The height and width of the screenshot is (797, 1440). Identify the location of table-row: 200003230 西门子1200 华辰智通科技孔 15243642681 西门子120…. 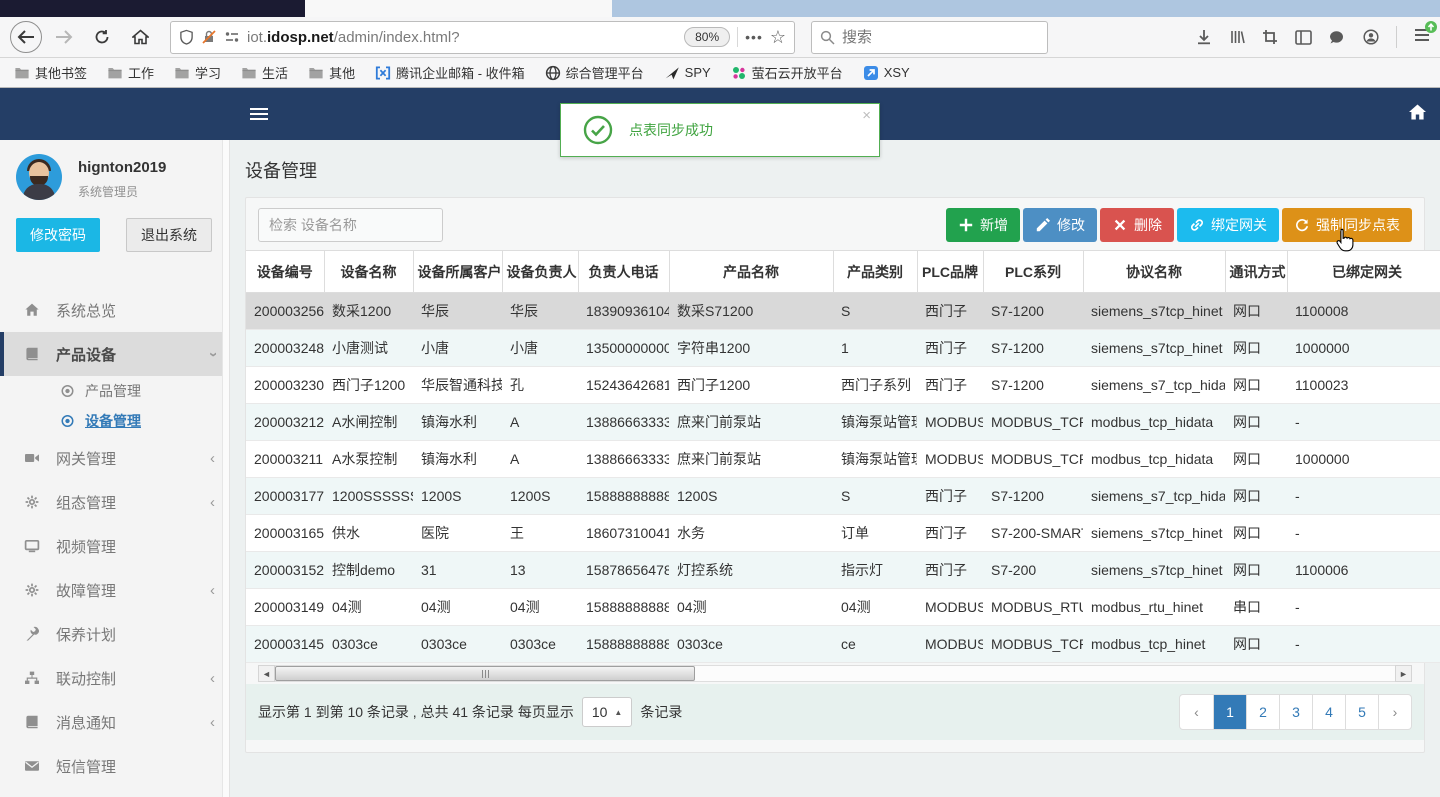
(843, 385).